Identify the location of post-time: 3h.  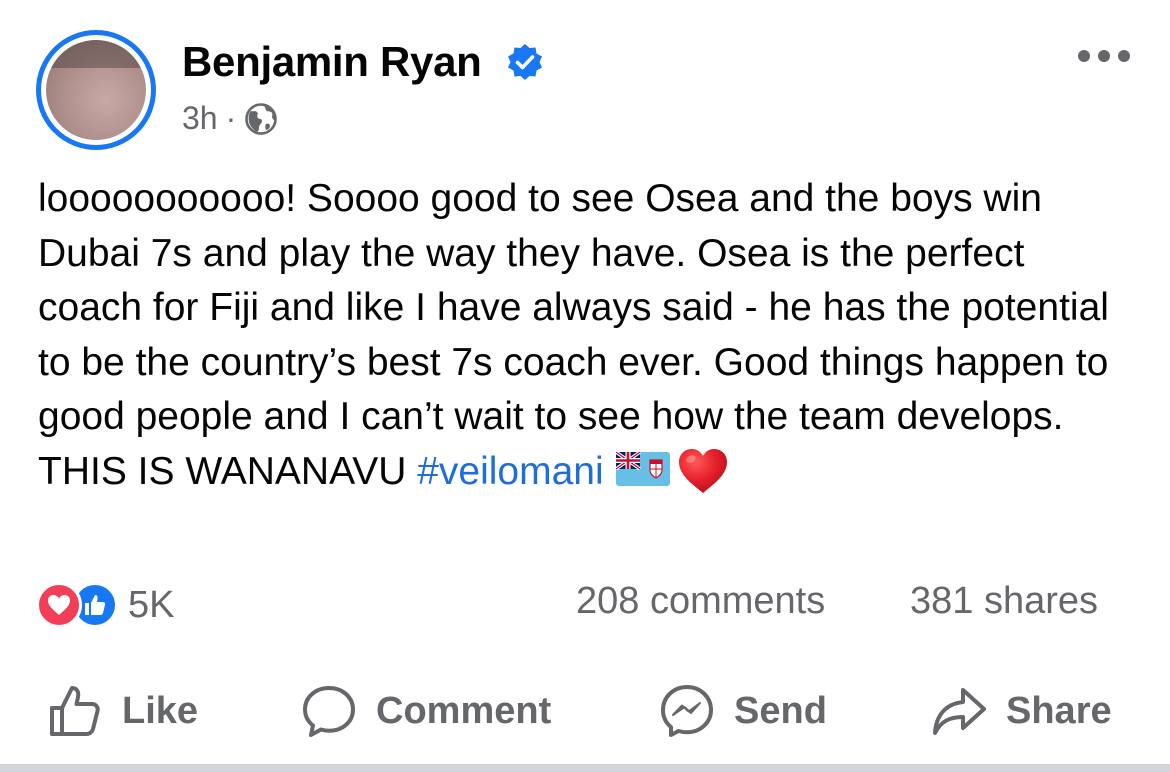
(200, 118).